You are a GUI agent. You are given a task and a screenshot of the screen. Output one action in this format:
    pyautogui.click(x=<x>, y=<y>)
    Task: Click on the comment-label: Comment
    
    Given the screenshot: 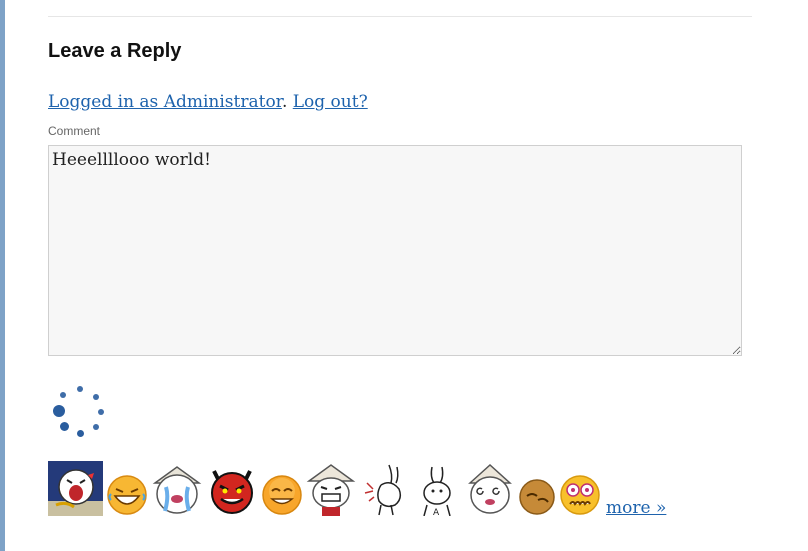 What is the action you would take?
    pyautogui.click(x=74, y=131)
    